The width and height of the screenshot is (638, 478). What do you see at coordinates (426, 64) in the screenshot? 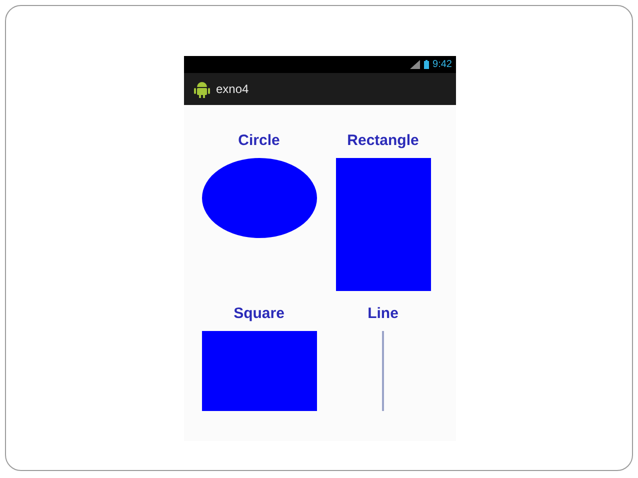
I see `battery-icon` at bounding box center [426, 64].